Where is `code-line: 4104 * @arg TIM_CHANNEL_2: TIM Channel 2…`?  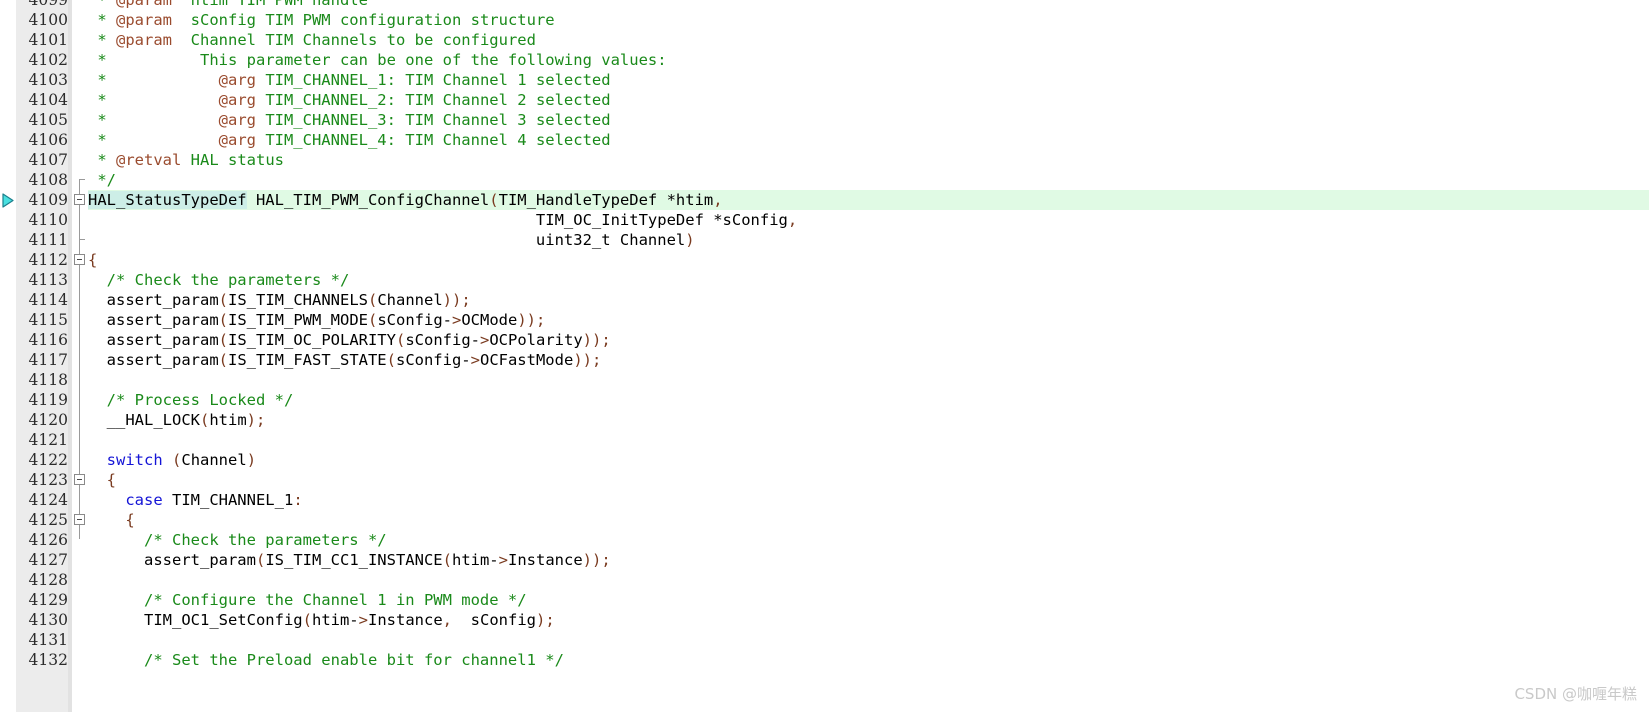 code-line: 4104 * @arg TIM_CHANNEL_2: TIM Channel 2… is located at coordinates (824, 100).